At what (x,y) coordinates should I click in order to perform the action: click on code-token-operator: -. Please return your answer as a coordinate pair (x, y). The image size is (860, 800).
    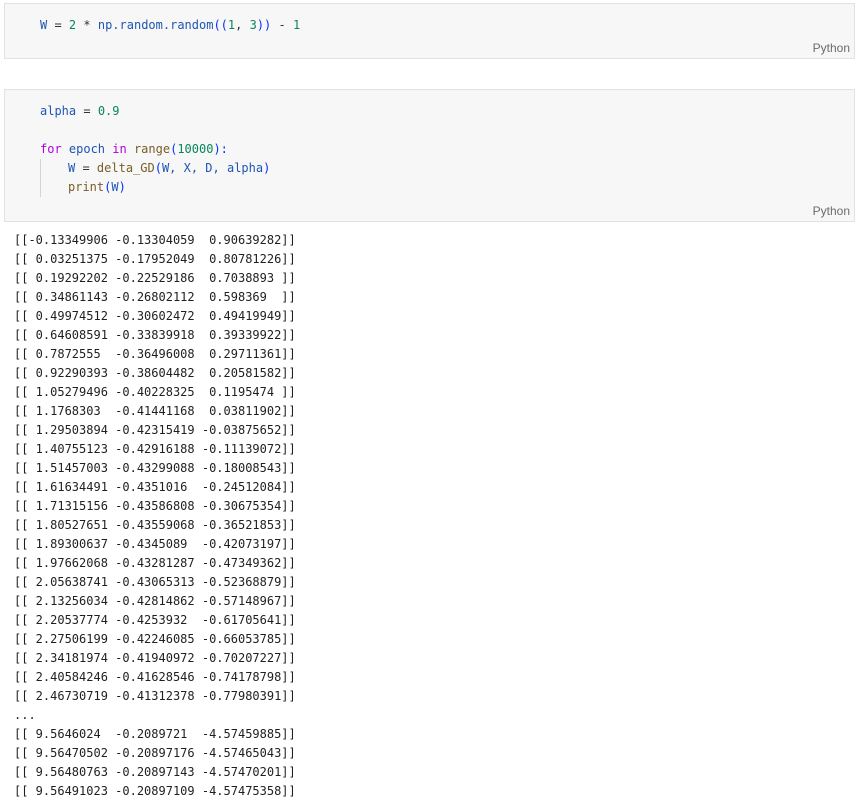
    Looking at the image, I should click on (282, 25).